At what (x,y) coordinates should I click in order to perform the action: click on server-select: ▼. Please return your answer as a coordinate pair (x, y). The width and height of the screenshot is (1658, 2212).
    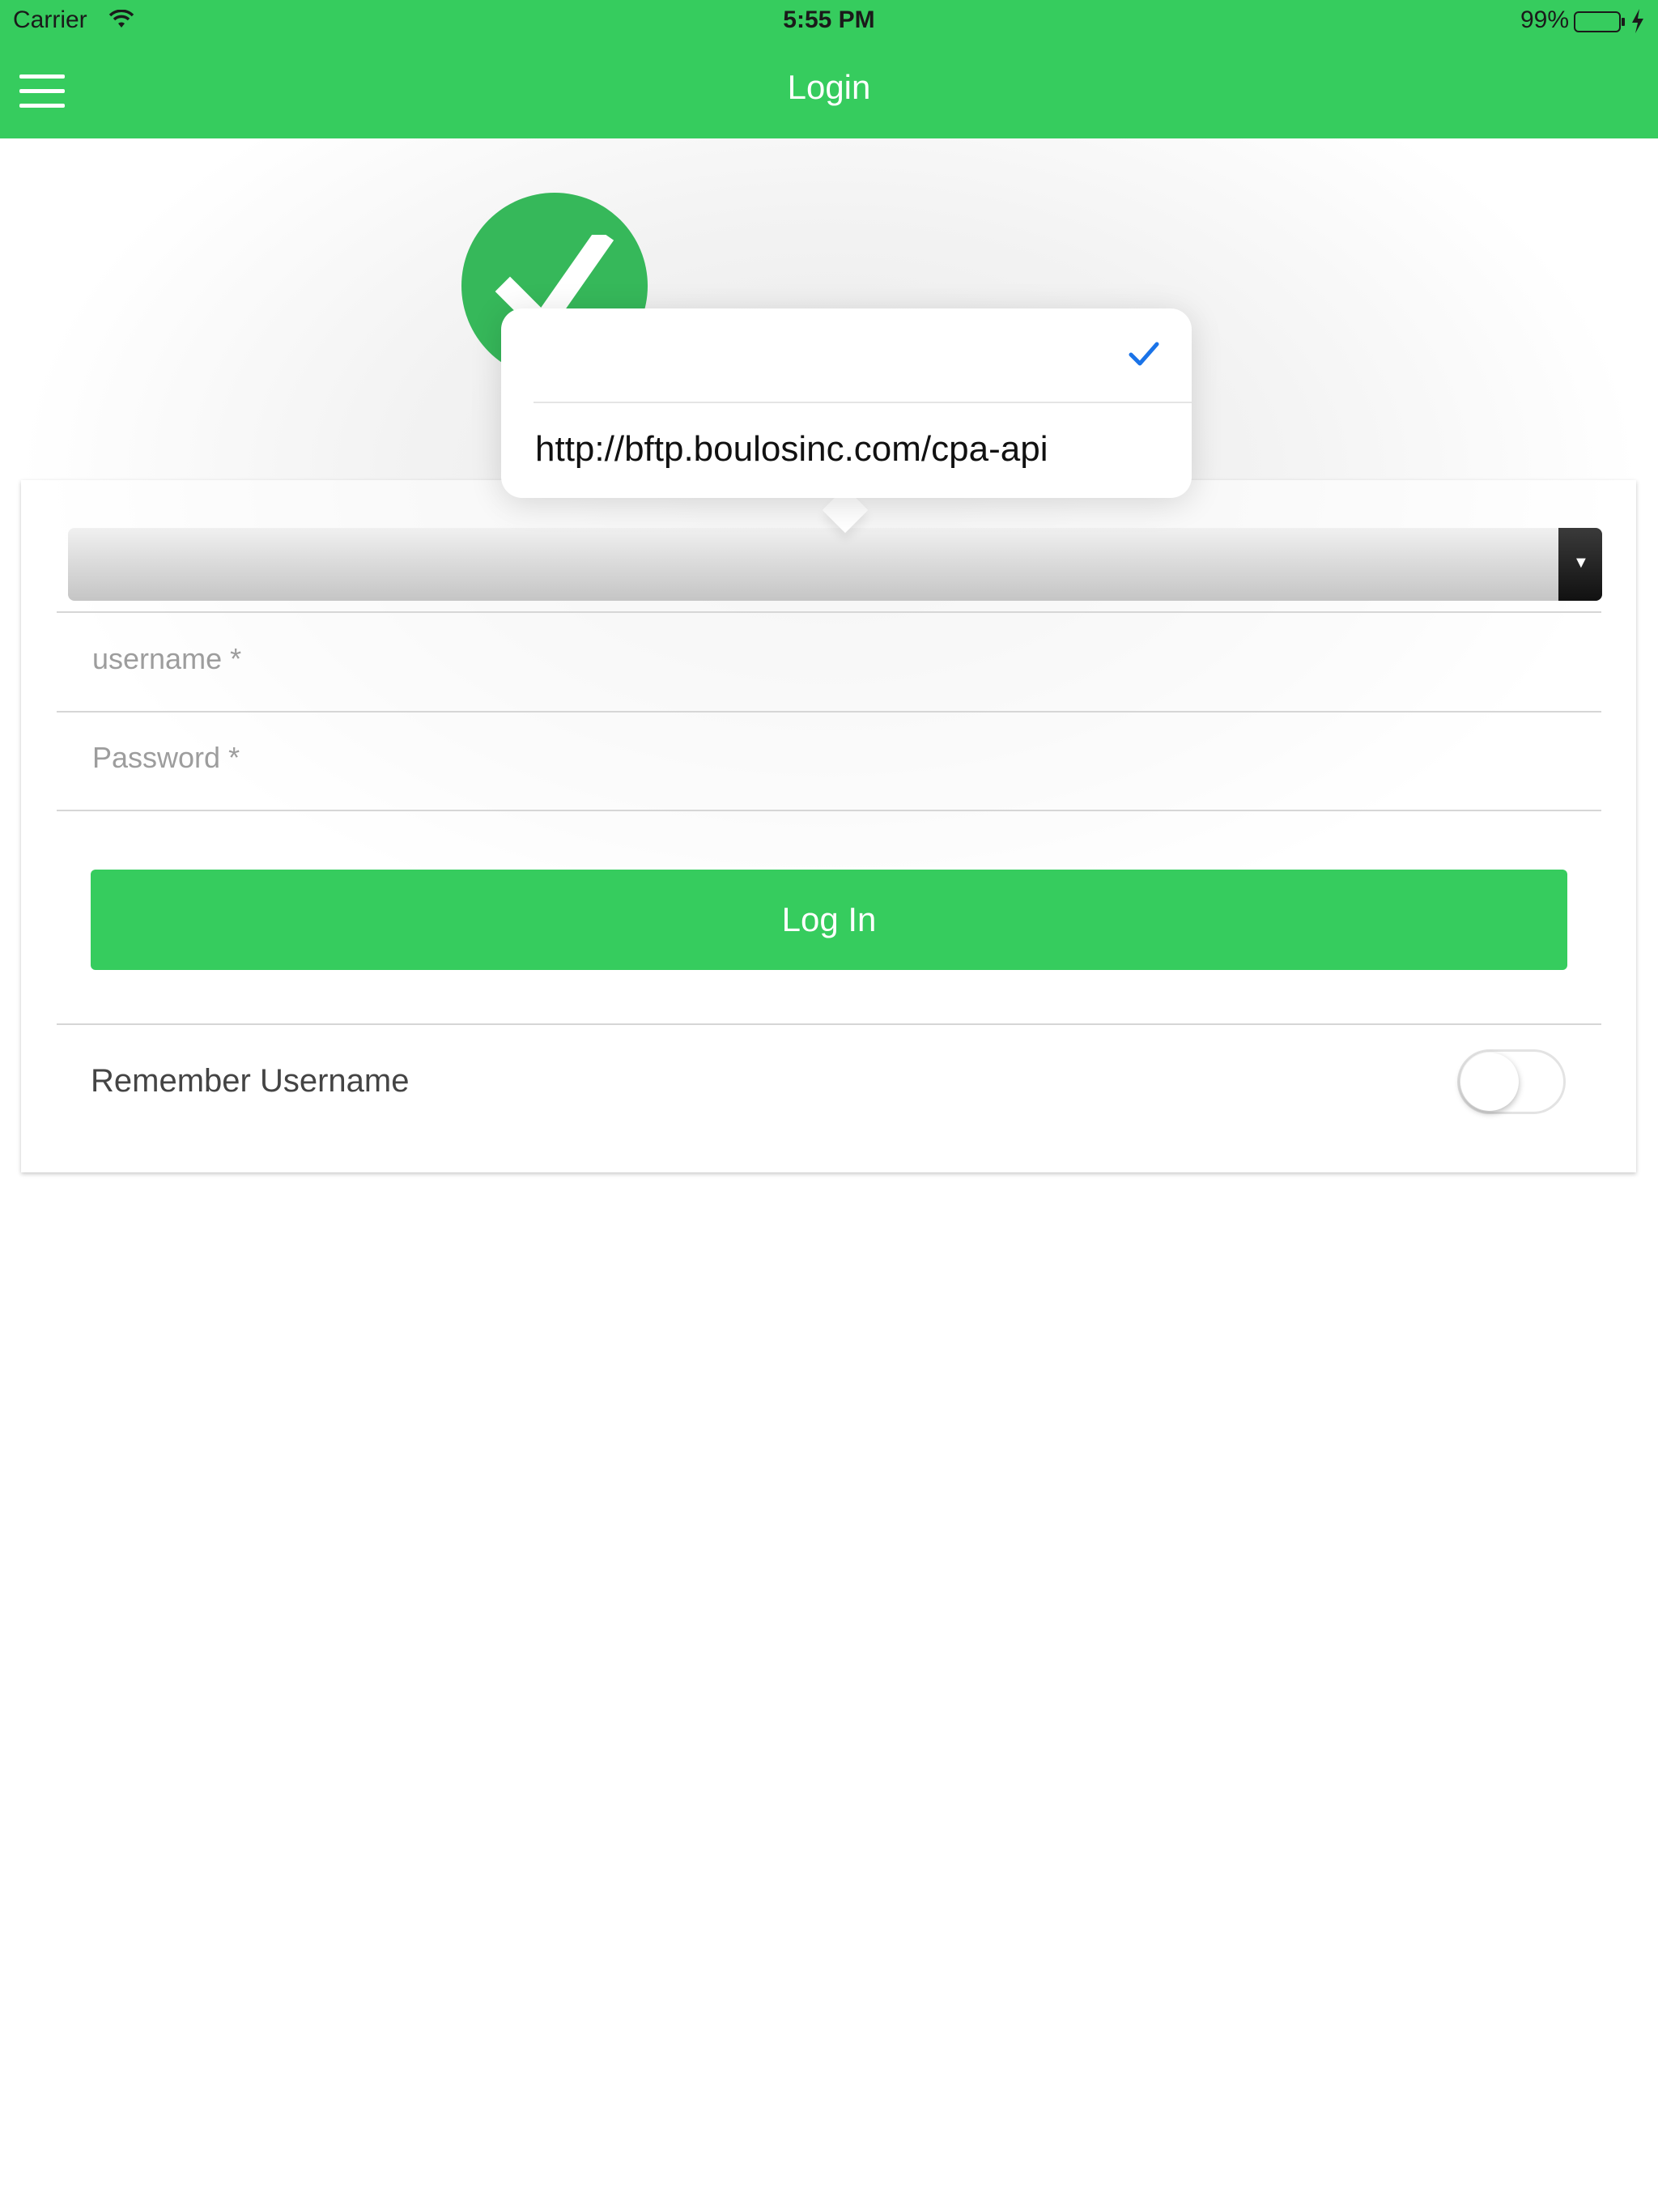
    Looking at the image, I should click on (835, 564).